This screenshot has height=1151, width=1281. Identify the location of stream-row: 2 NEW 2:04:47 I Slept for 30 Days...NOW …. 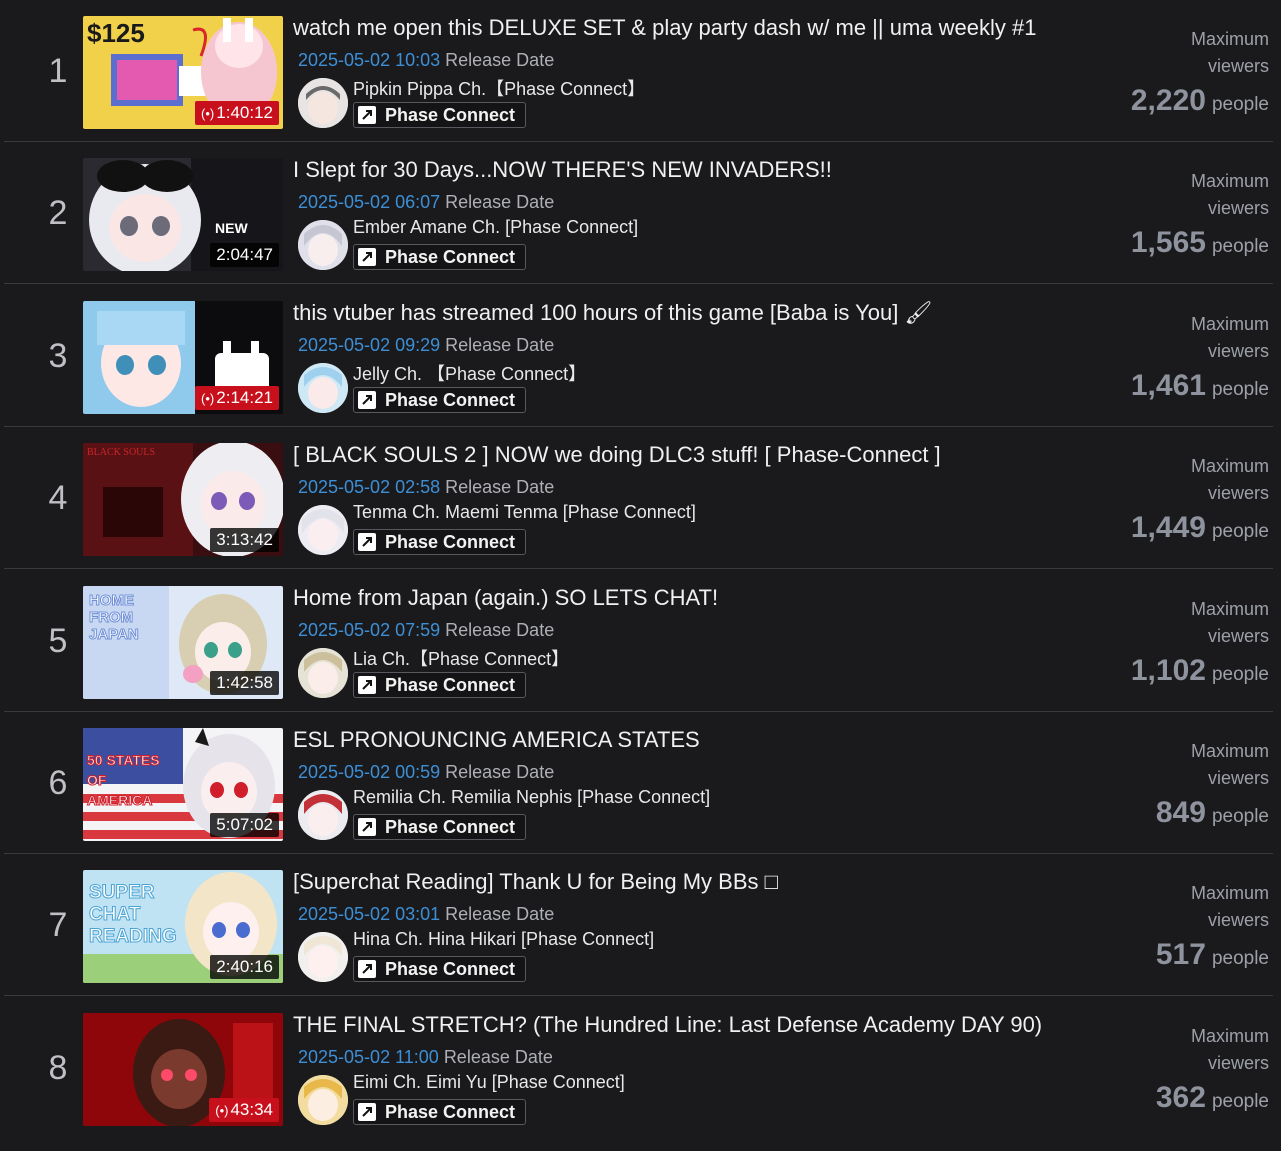
(640, 213).